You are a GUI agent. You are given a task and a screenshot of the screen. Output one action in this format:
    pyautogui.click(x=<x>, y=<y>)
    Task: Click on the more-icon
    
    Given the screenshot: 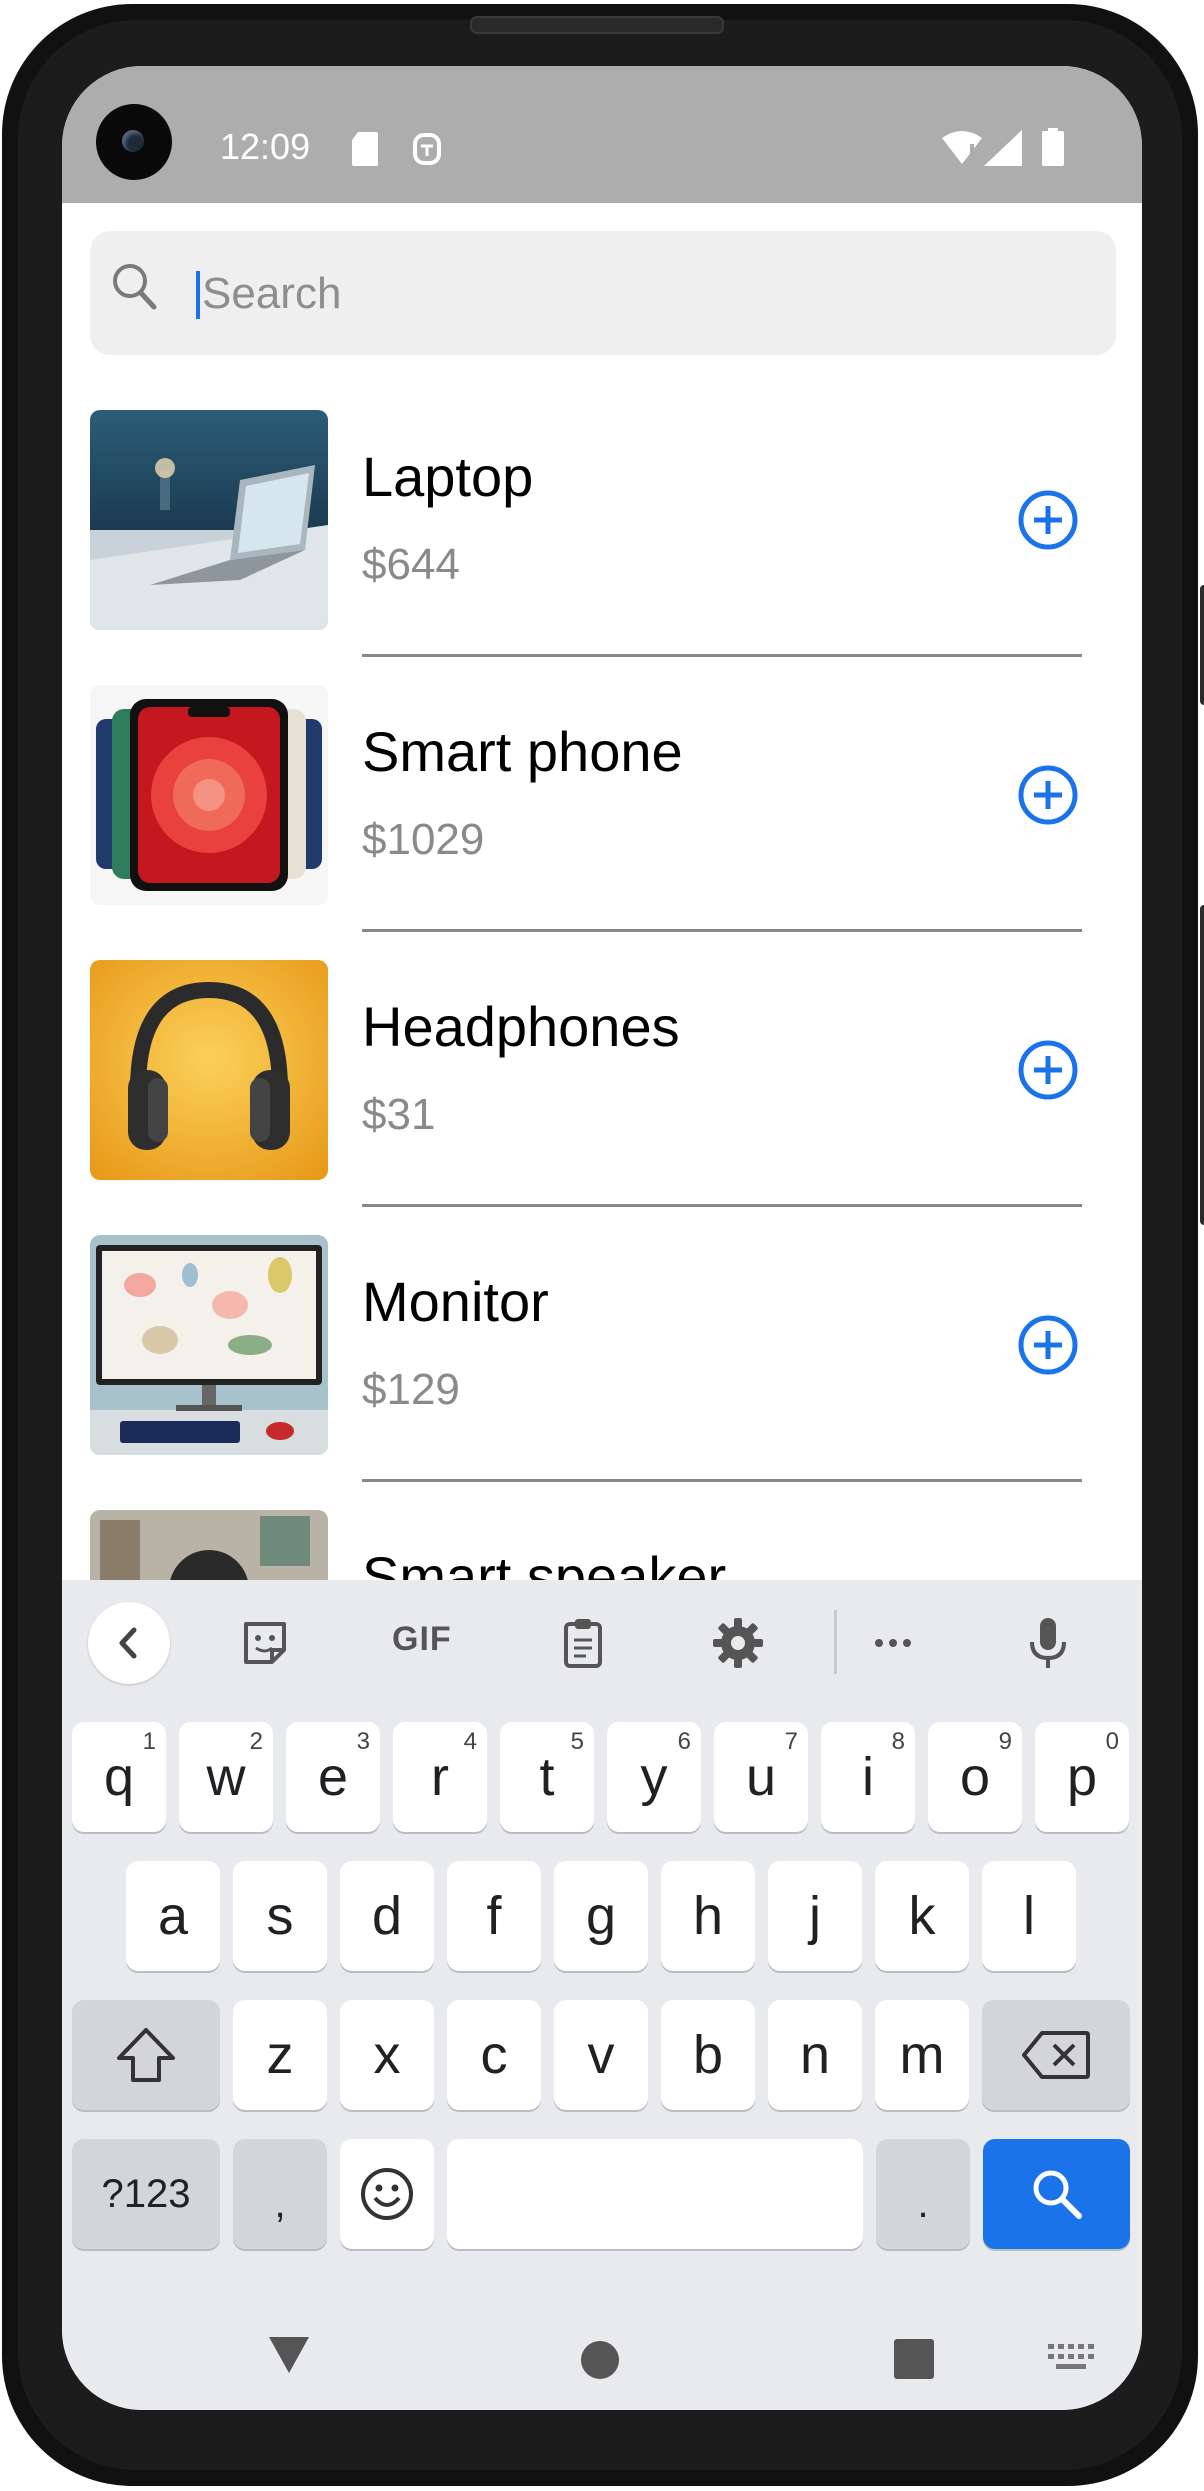 What is the action you would take?
    pyautogui.click(x=893, y=1643)
    